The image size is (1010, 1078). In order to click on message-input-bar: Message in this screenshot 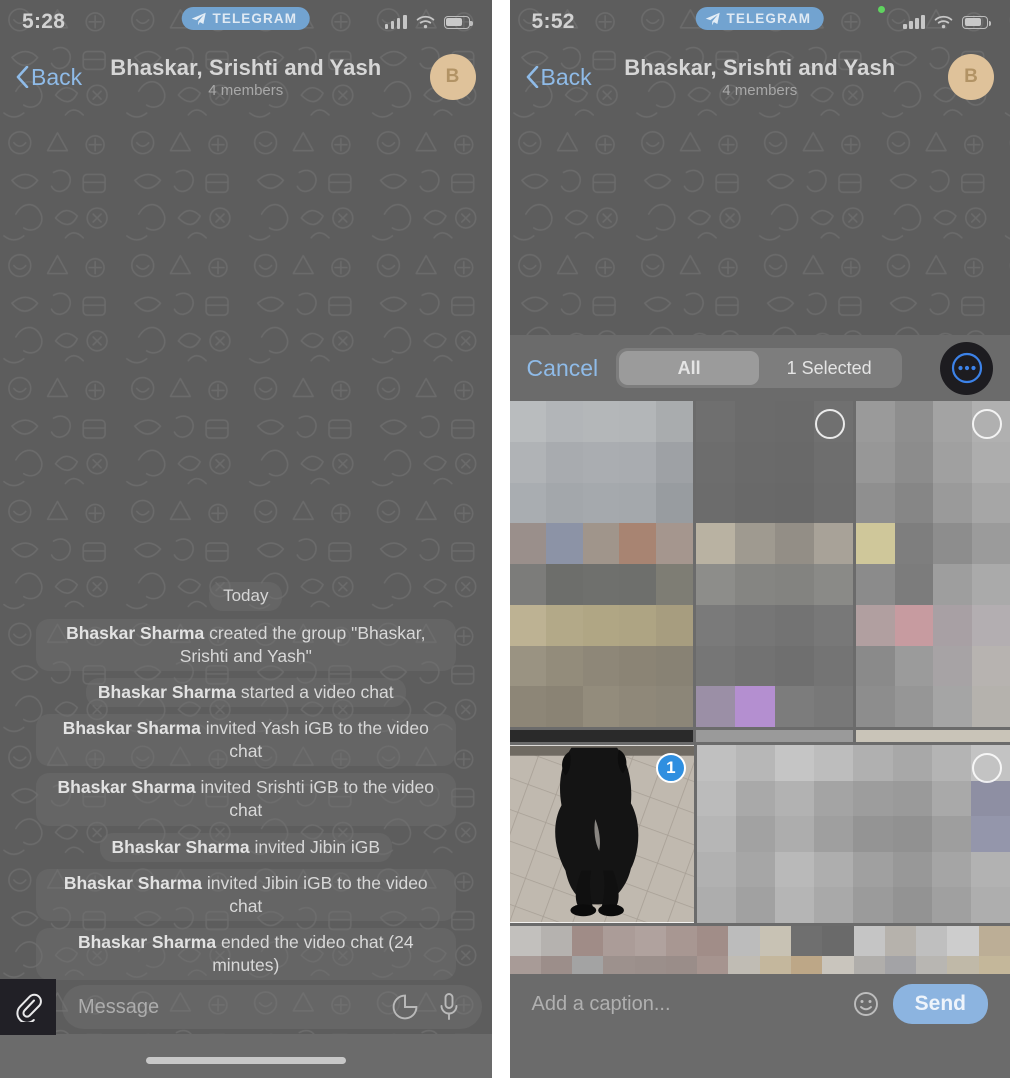, I will do `click(246, 1007)`.